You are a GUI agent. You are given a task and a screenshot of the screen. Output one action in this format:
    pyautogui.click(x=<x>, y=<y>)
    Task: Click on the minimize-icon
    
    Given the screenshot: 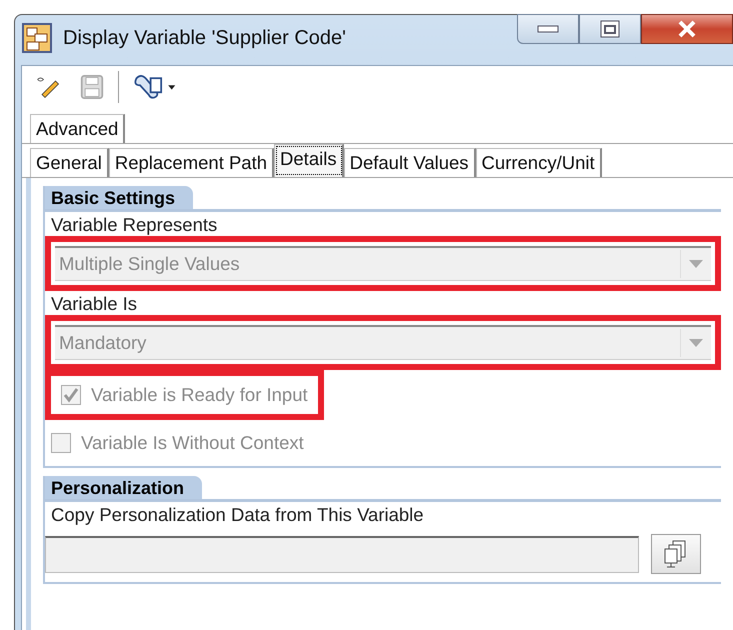 What is the action you would take?
    pyautogui.click(x=548, y=29)
    